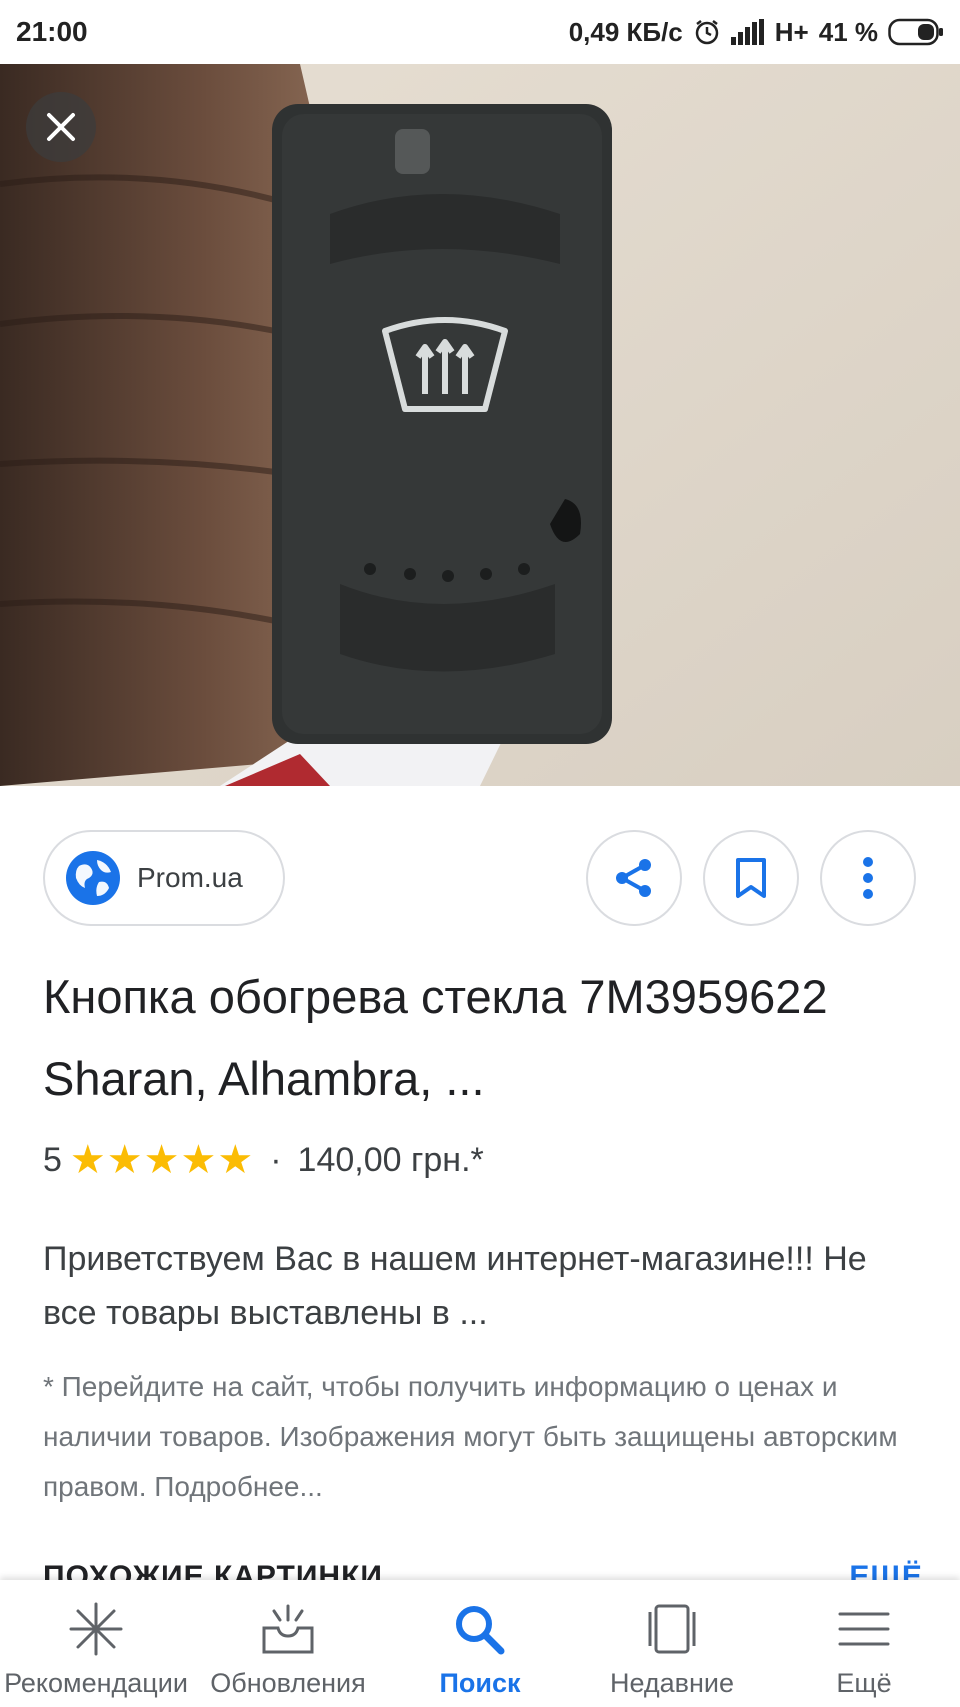 The width and height of the screenshot is (960, 1707). I want to click on source-chip: Prom.ua, so click(164, 878).